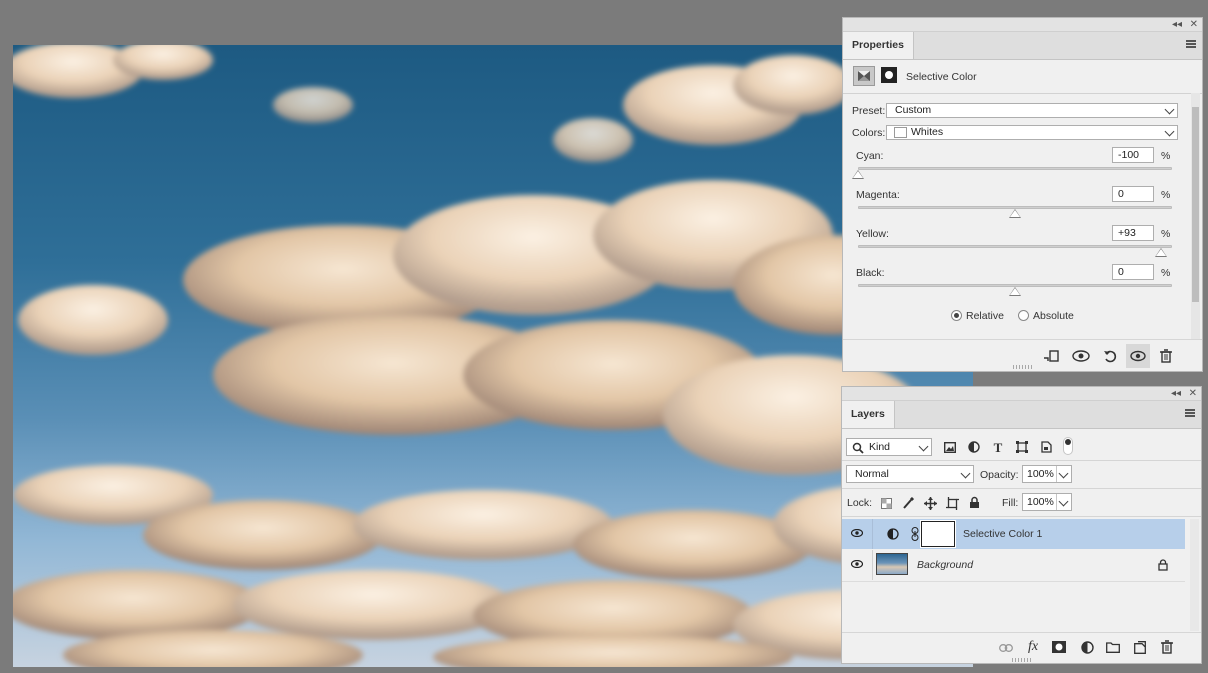 The image size is (1208, 673). What do you see at coordinates (941, 77) in the screenshot?
I see `adjustment-name: Selective Color` at bounding box center [941, 77].